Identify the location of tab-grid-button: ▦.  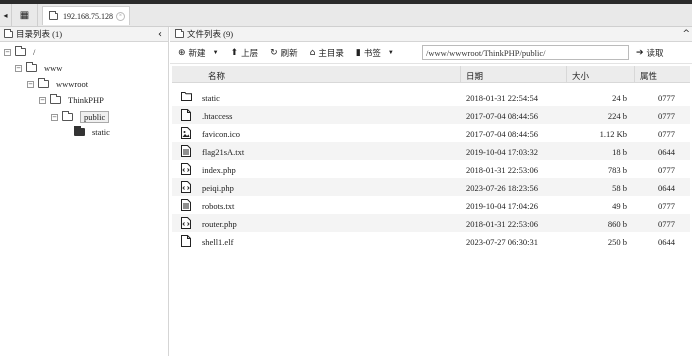
(25, 15).